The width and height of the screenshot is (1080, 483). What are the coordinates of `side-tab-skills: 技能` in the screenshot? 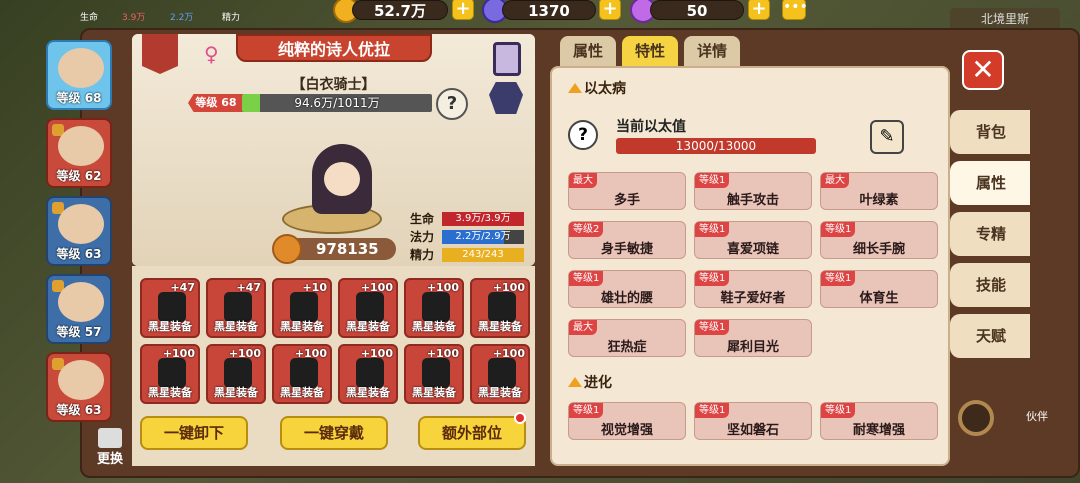 It's located at (990, 285).